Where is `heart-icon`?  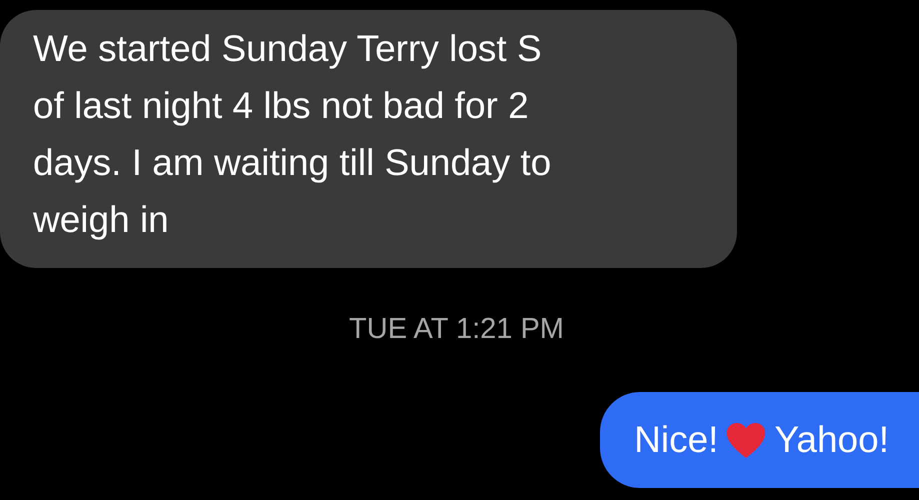 heart-icon is located at coordinates (746, 440).